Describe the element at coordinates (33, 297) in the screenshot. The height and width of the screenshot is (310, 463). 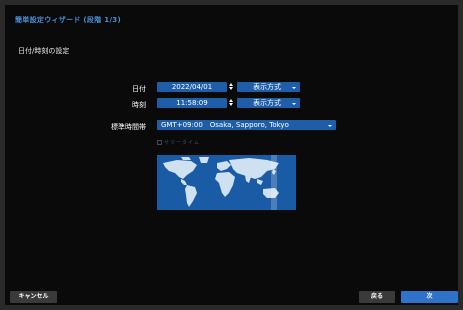
I see `cancel-button: キャンセル` at that location.